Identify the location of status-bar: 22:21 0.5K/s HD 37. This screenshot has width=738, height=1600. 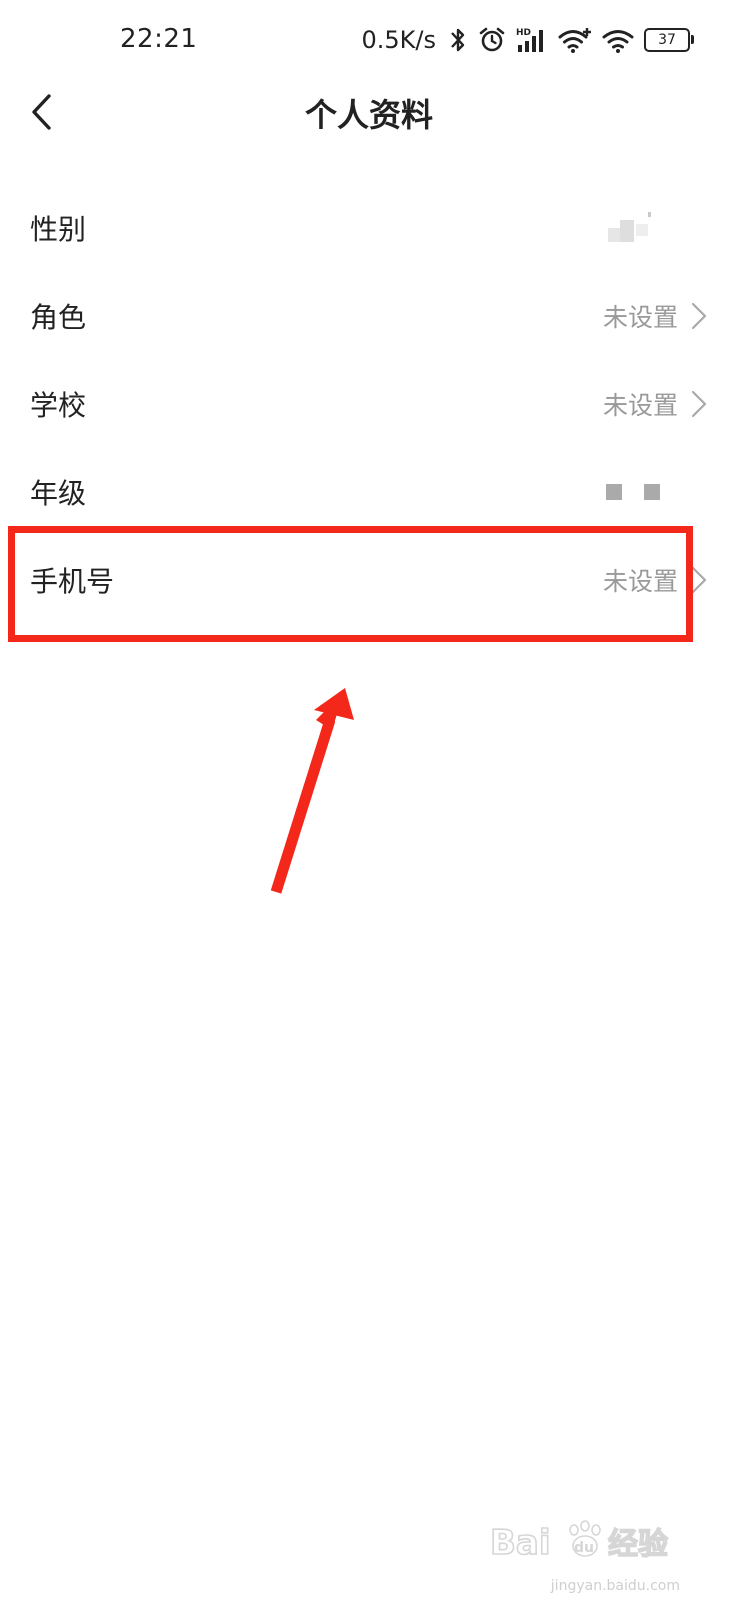
(369, 40).